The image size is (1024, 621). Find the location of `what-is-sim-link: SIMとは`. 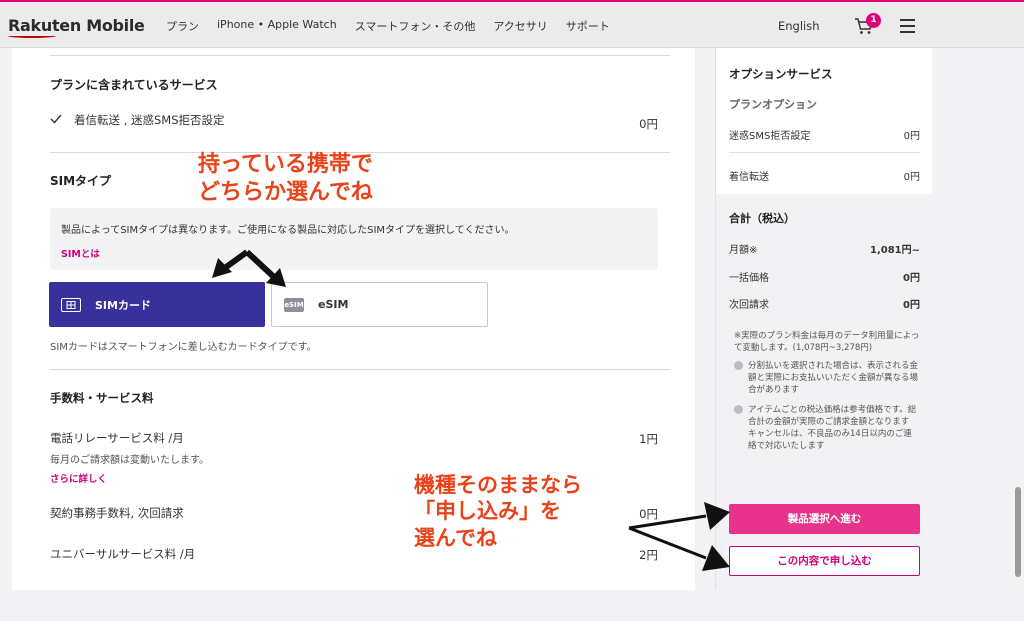

what-is-sim-link: SIMとは is located at coordinates (80, 253).